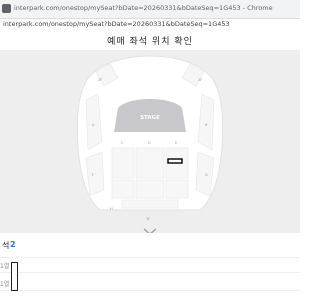 The width and height of the screenshot is (320, 300). I want to click on stage-label: STAGE, so click(150, 118).